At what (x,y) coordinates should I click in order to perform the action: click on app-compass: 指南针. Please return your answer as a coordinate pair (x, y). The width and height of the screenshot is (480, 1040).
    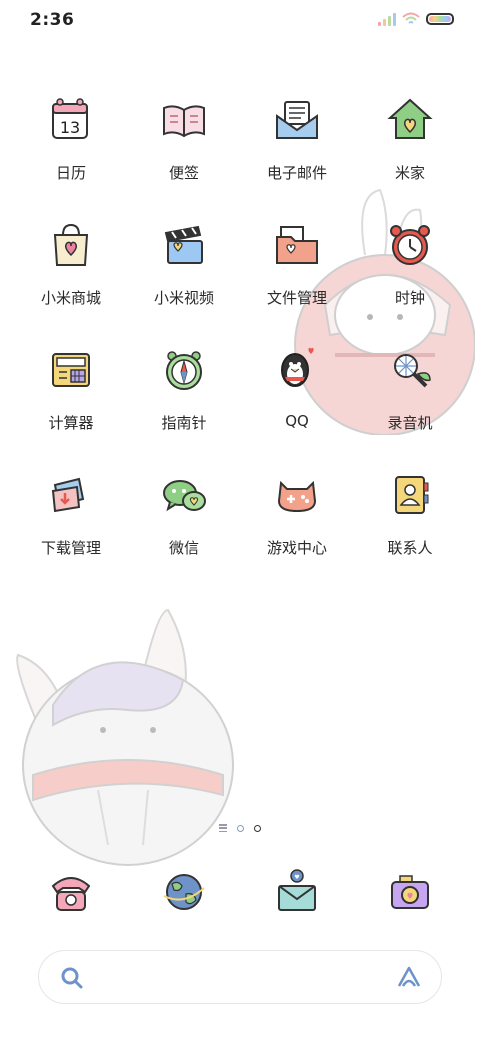
    Looking at the image, I should click on (184, 395).